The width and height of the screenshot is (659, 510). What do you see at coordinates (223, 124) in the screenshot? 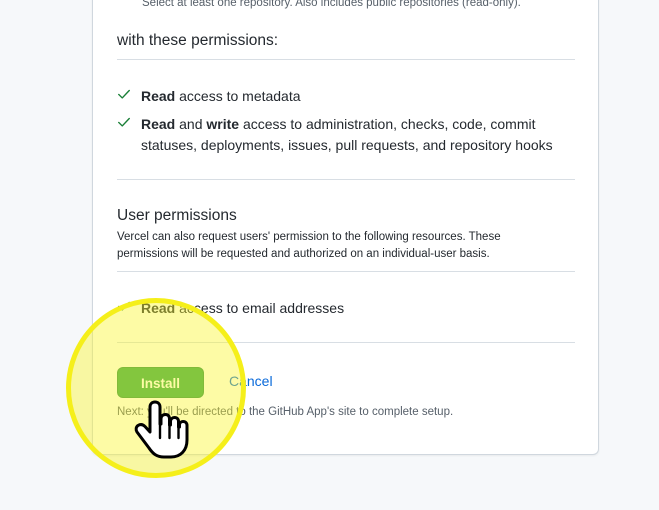
I see `permission-access-level-write: write` at bounding box center [223, 124].